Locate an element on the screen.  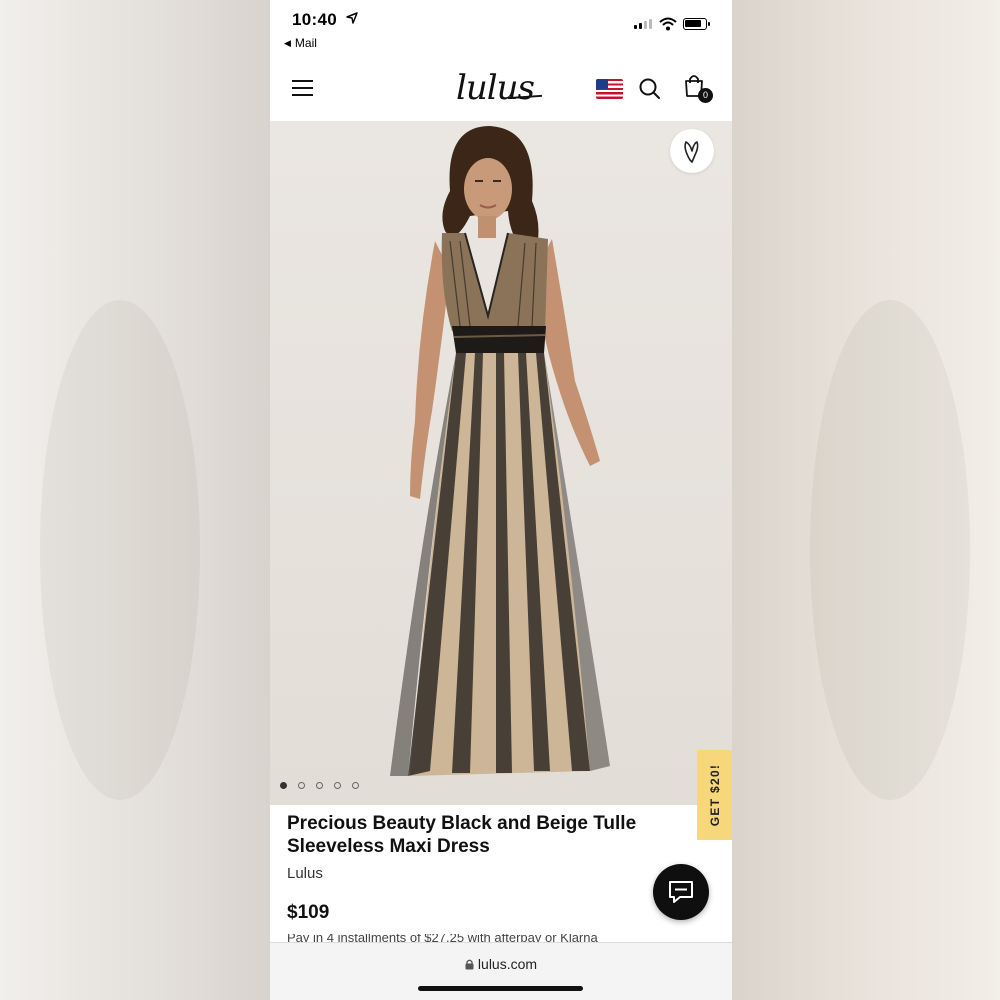
heart-icon is located at coordinates (691, 152).